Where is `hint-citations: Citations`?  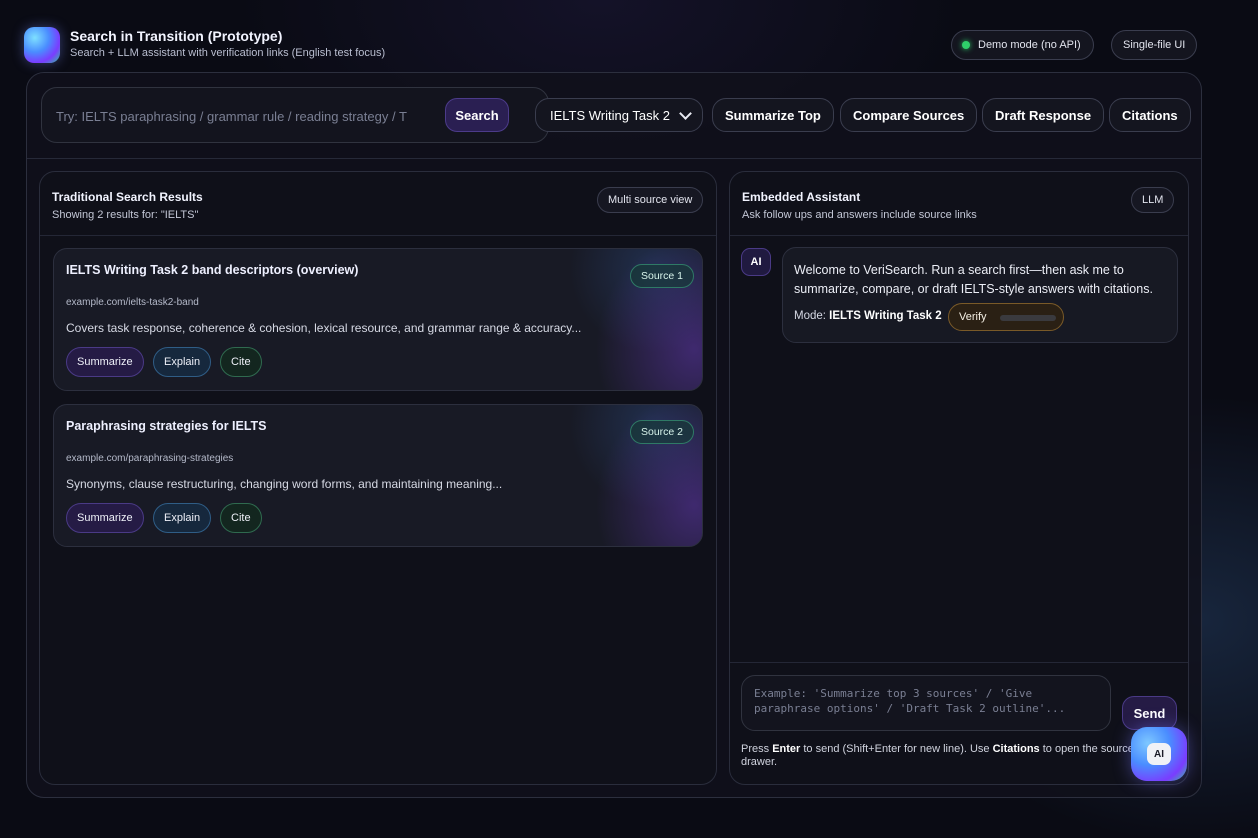 hint-citations: Citations is located at coordinates (1016, 749).